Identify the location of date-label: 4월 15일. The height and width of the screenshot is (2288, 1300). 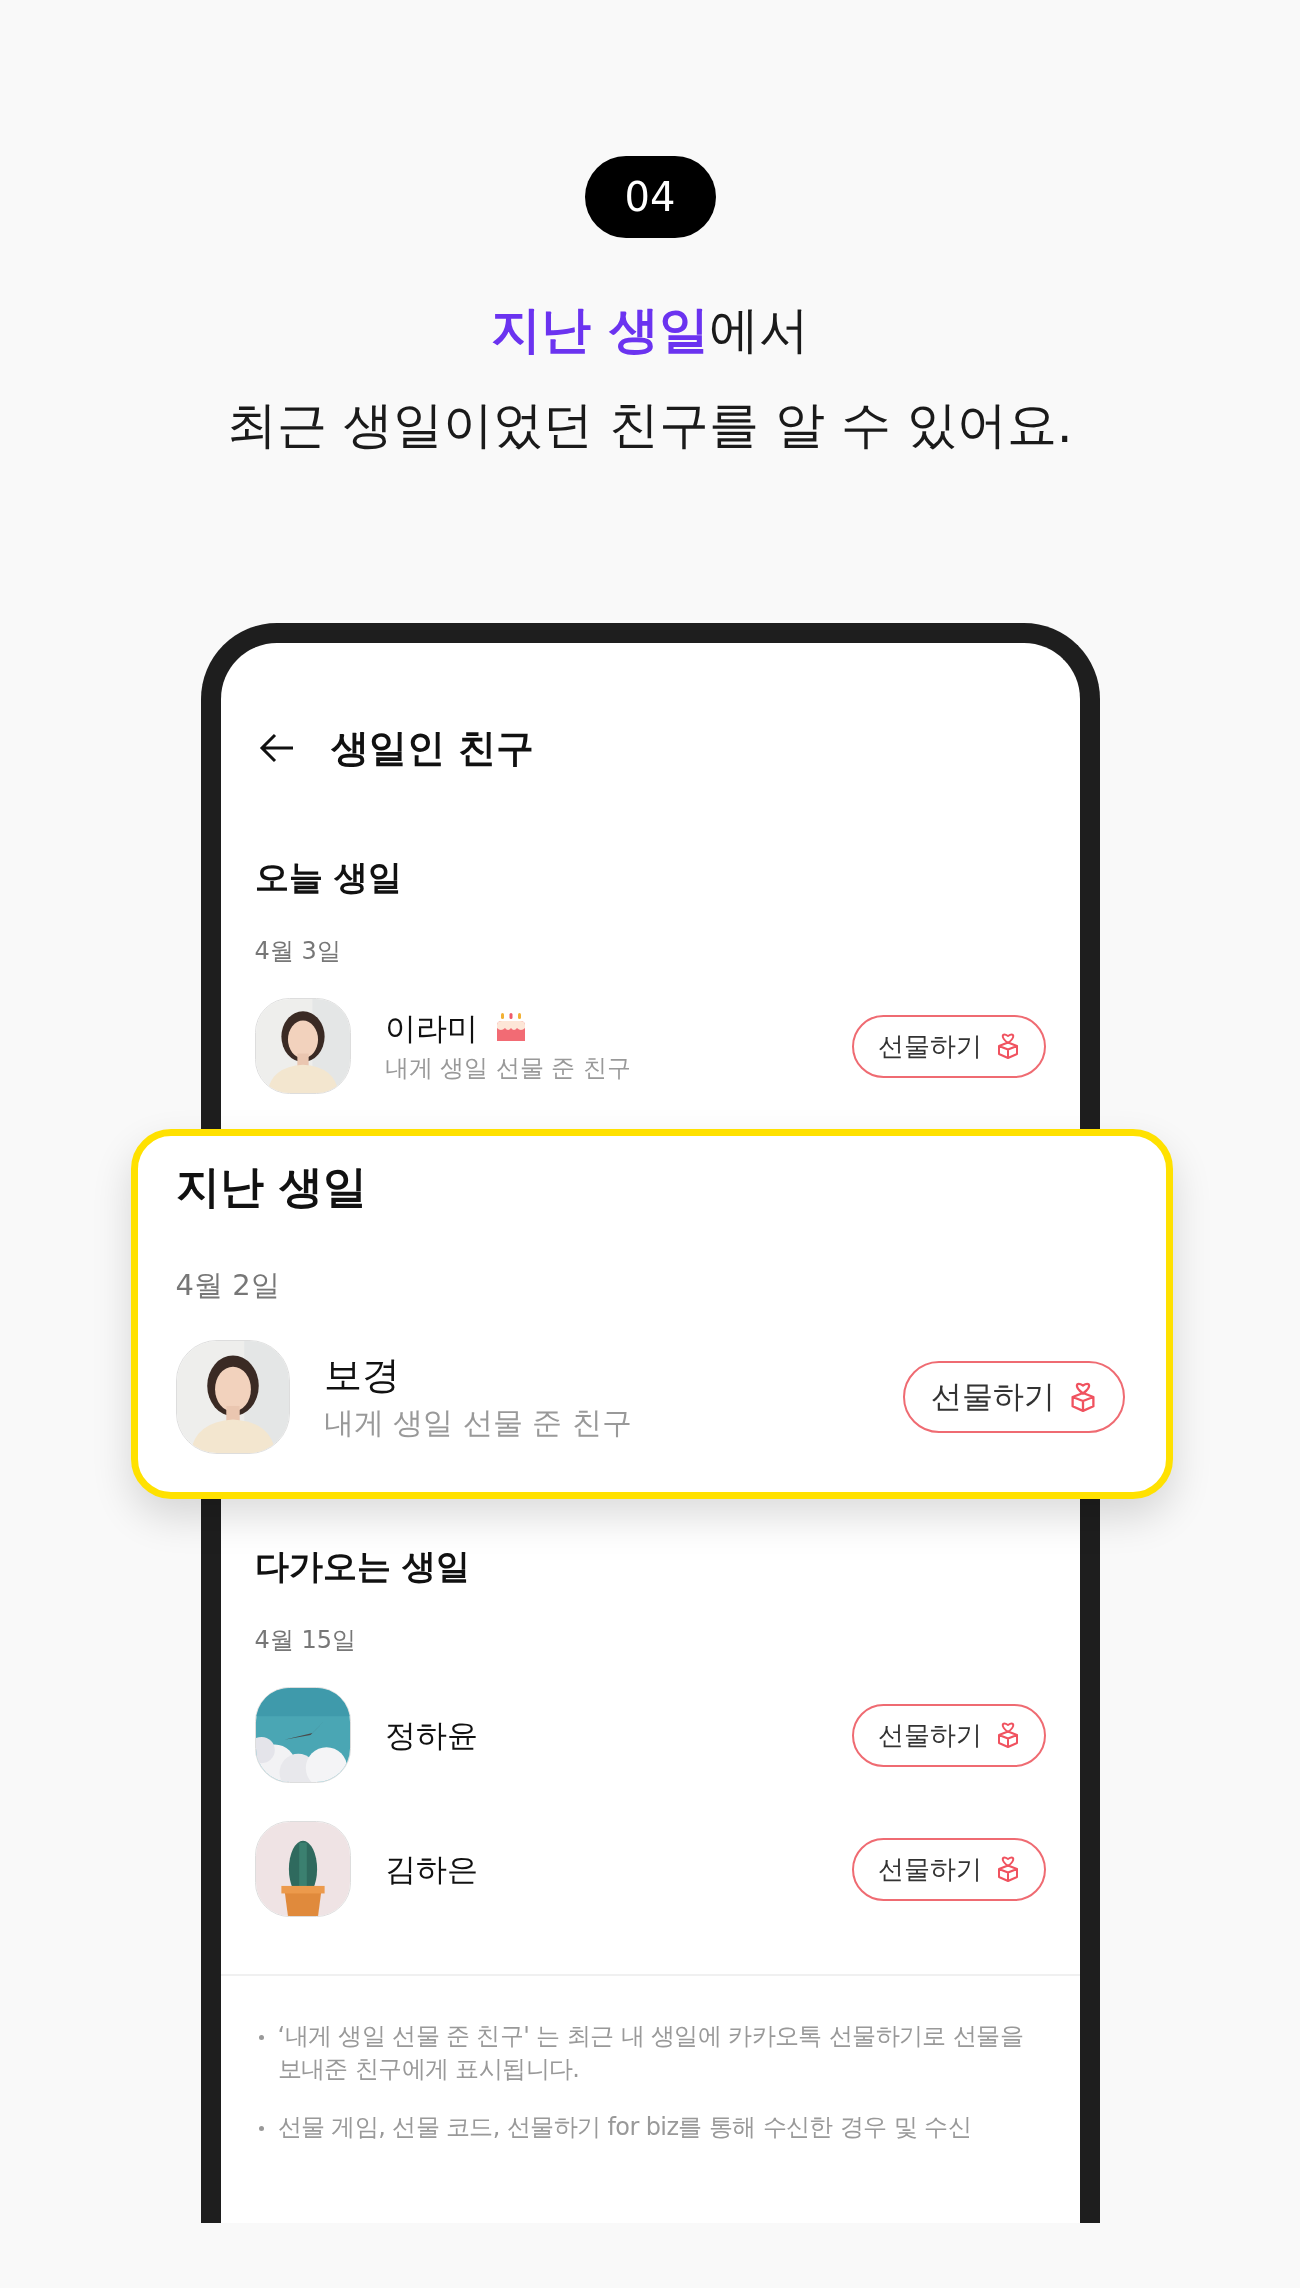
(305, 1640).